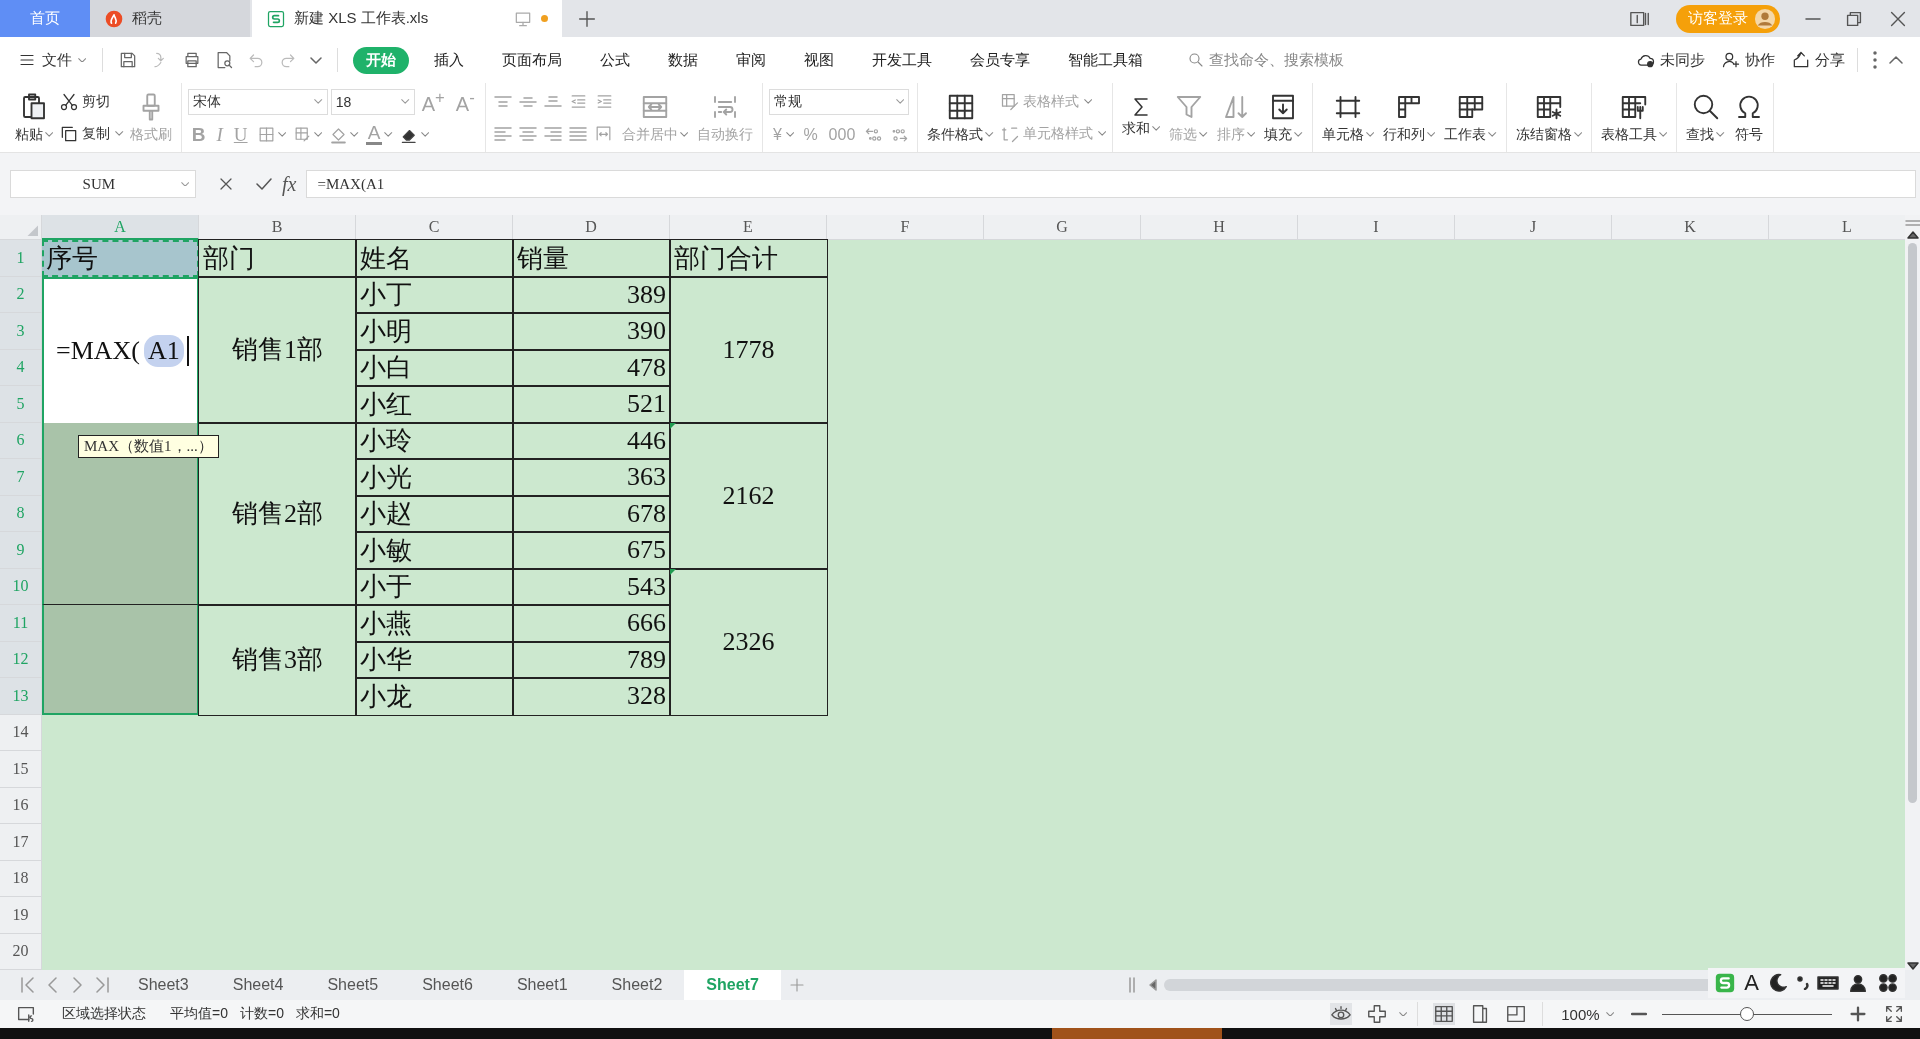 The width and height of the screenshot is (1920, 1039). Describe the element at coordinates (1803, 983) in the screenshot. I see `punctuation-icon` at that location.